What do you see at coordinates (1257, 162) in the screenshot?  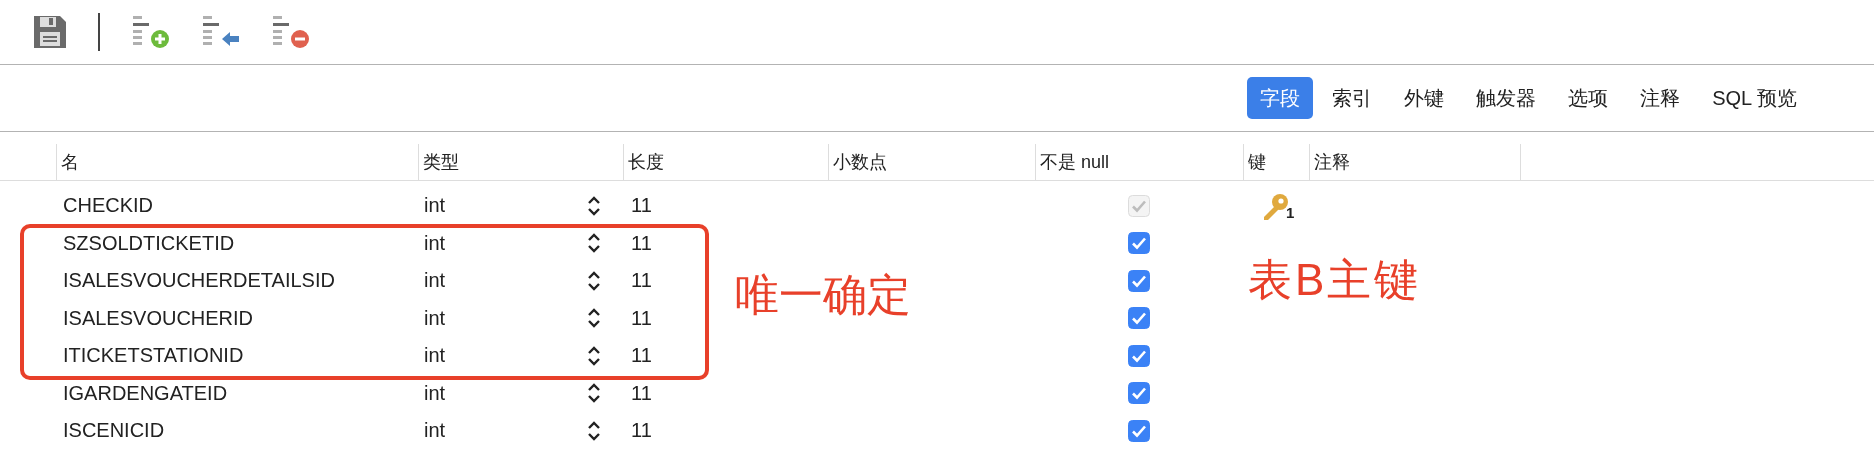 I see `column-header: 键` at bounding box center [1257, 162].